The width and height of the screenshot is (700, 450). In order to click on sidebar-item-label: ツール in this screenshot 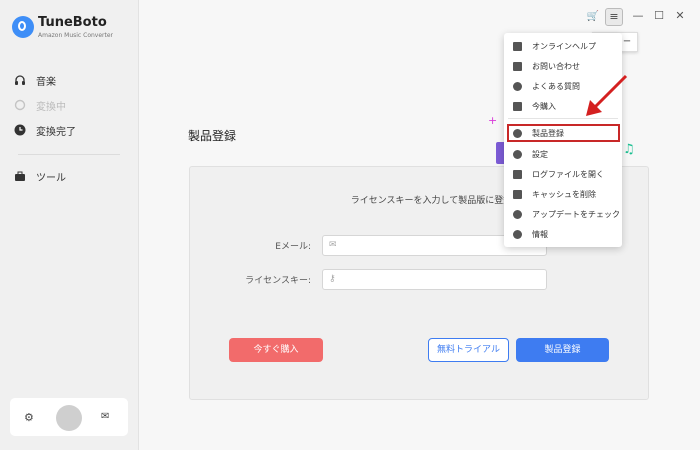, I will do `click(51, 178)`.